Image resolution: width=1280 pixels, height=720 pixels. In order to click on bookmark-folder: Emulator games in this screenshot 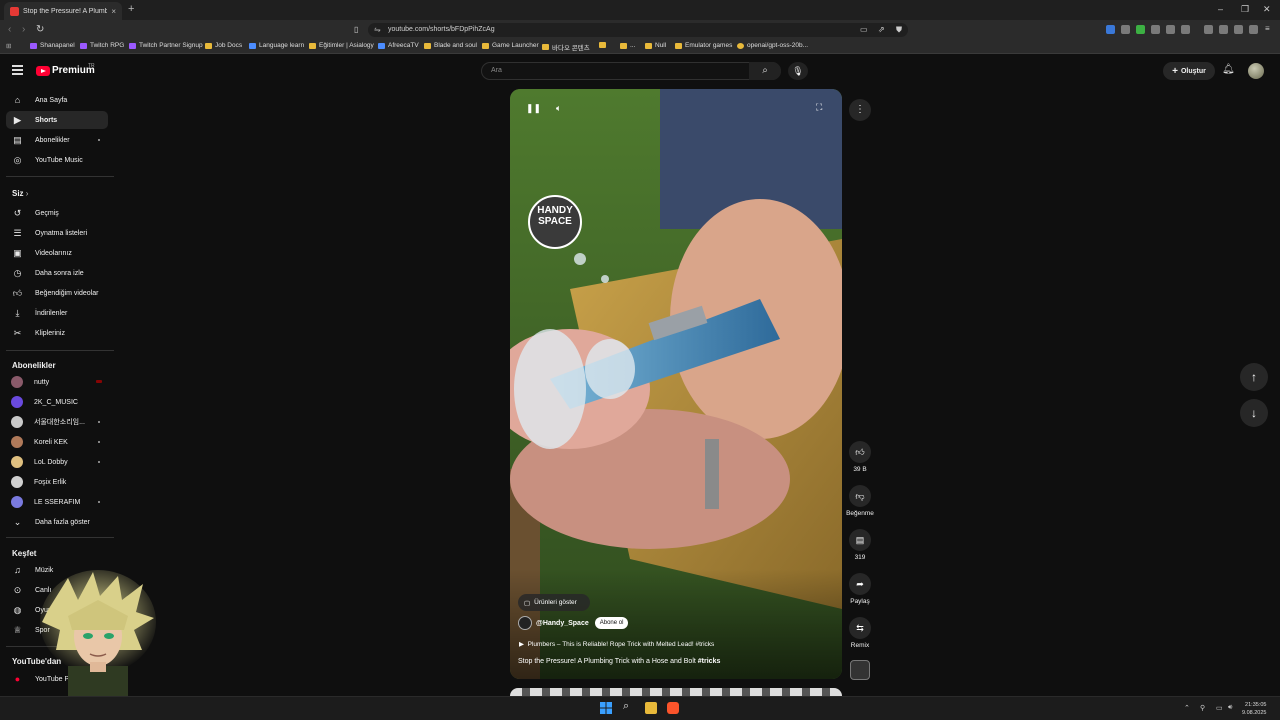, I will do `click(703, 45)`.